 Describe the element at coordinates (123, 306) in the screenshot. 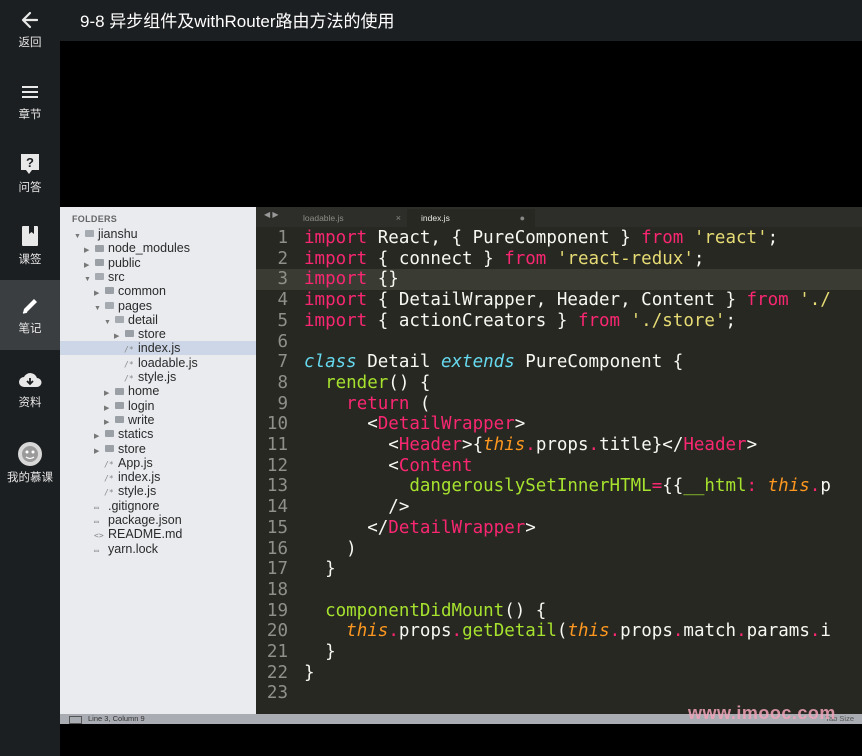

I see `tree-folder: ▼ pages` at that location.